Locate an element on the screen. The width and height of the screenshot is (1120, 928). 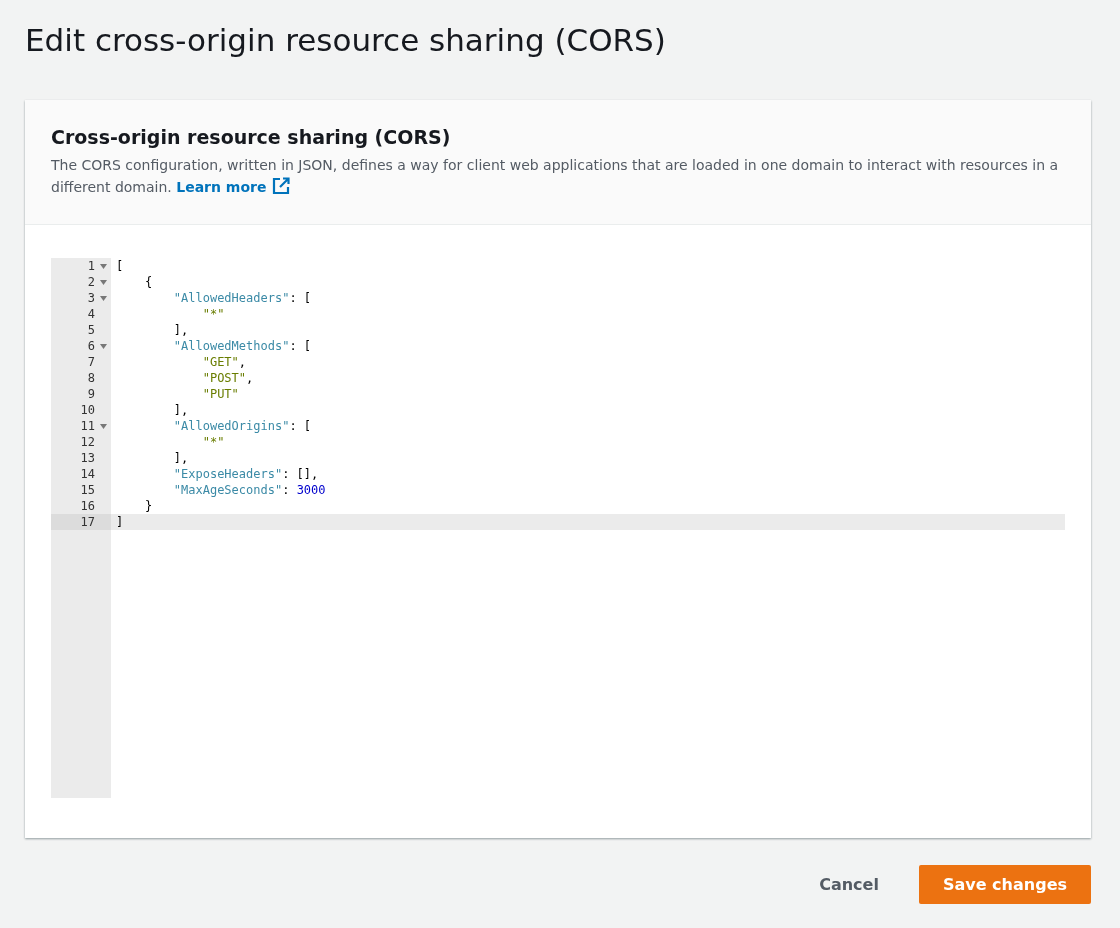
line-number: 12 is located at coordinates (87, 442).